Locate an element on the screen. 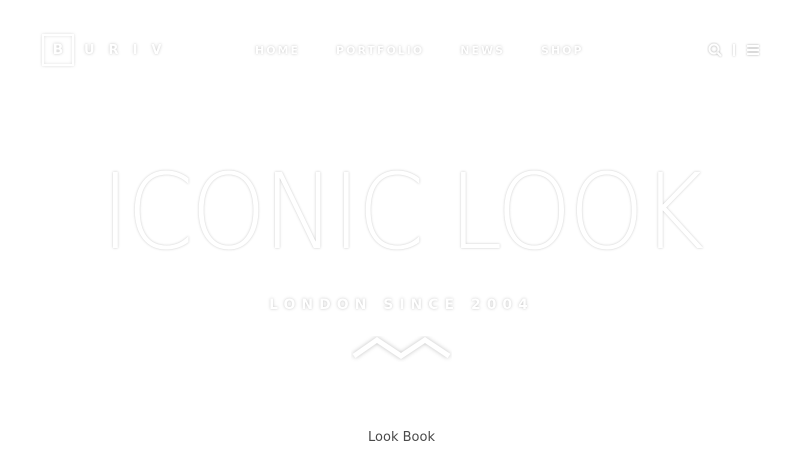 The width and height of the screenshot is (803, 456). header-divider is located at coordinates (734, 50).